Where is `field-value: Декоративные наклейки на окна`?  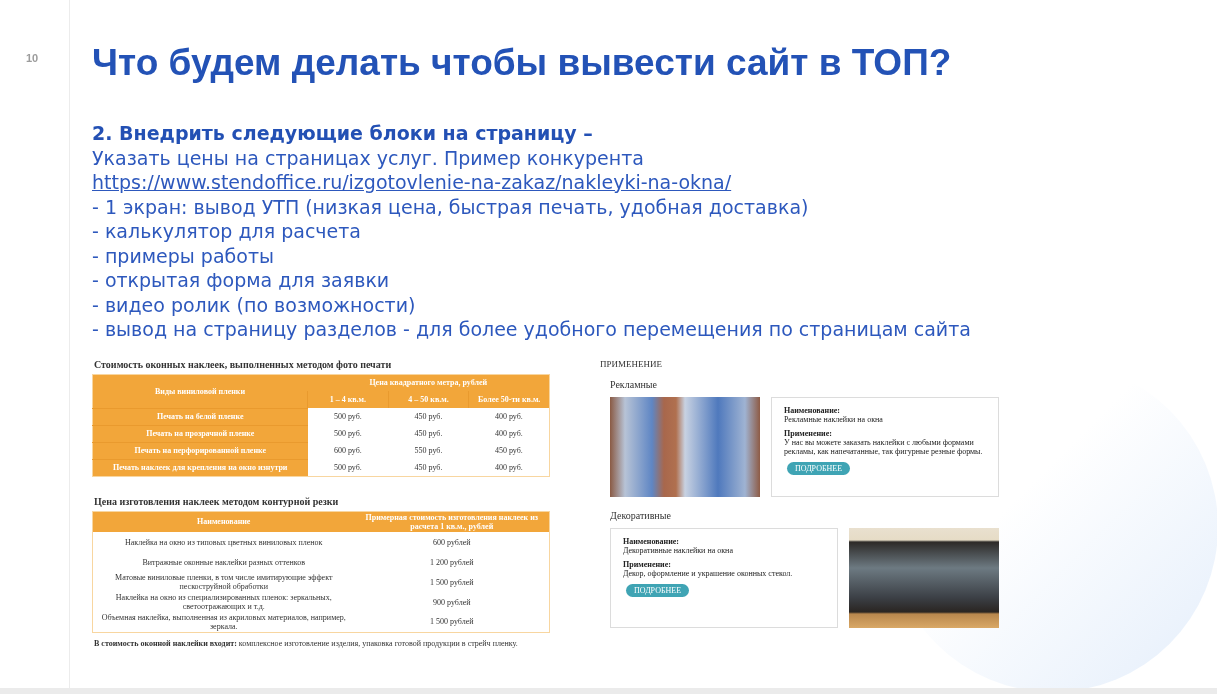
field-value: Декоративные наклейки на окна is located at coordinates (678, 550).